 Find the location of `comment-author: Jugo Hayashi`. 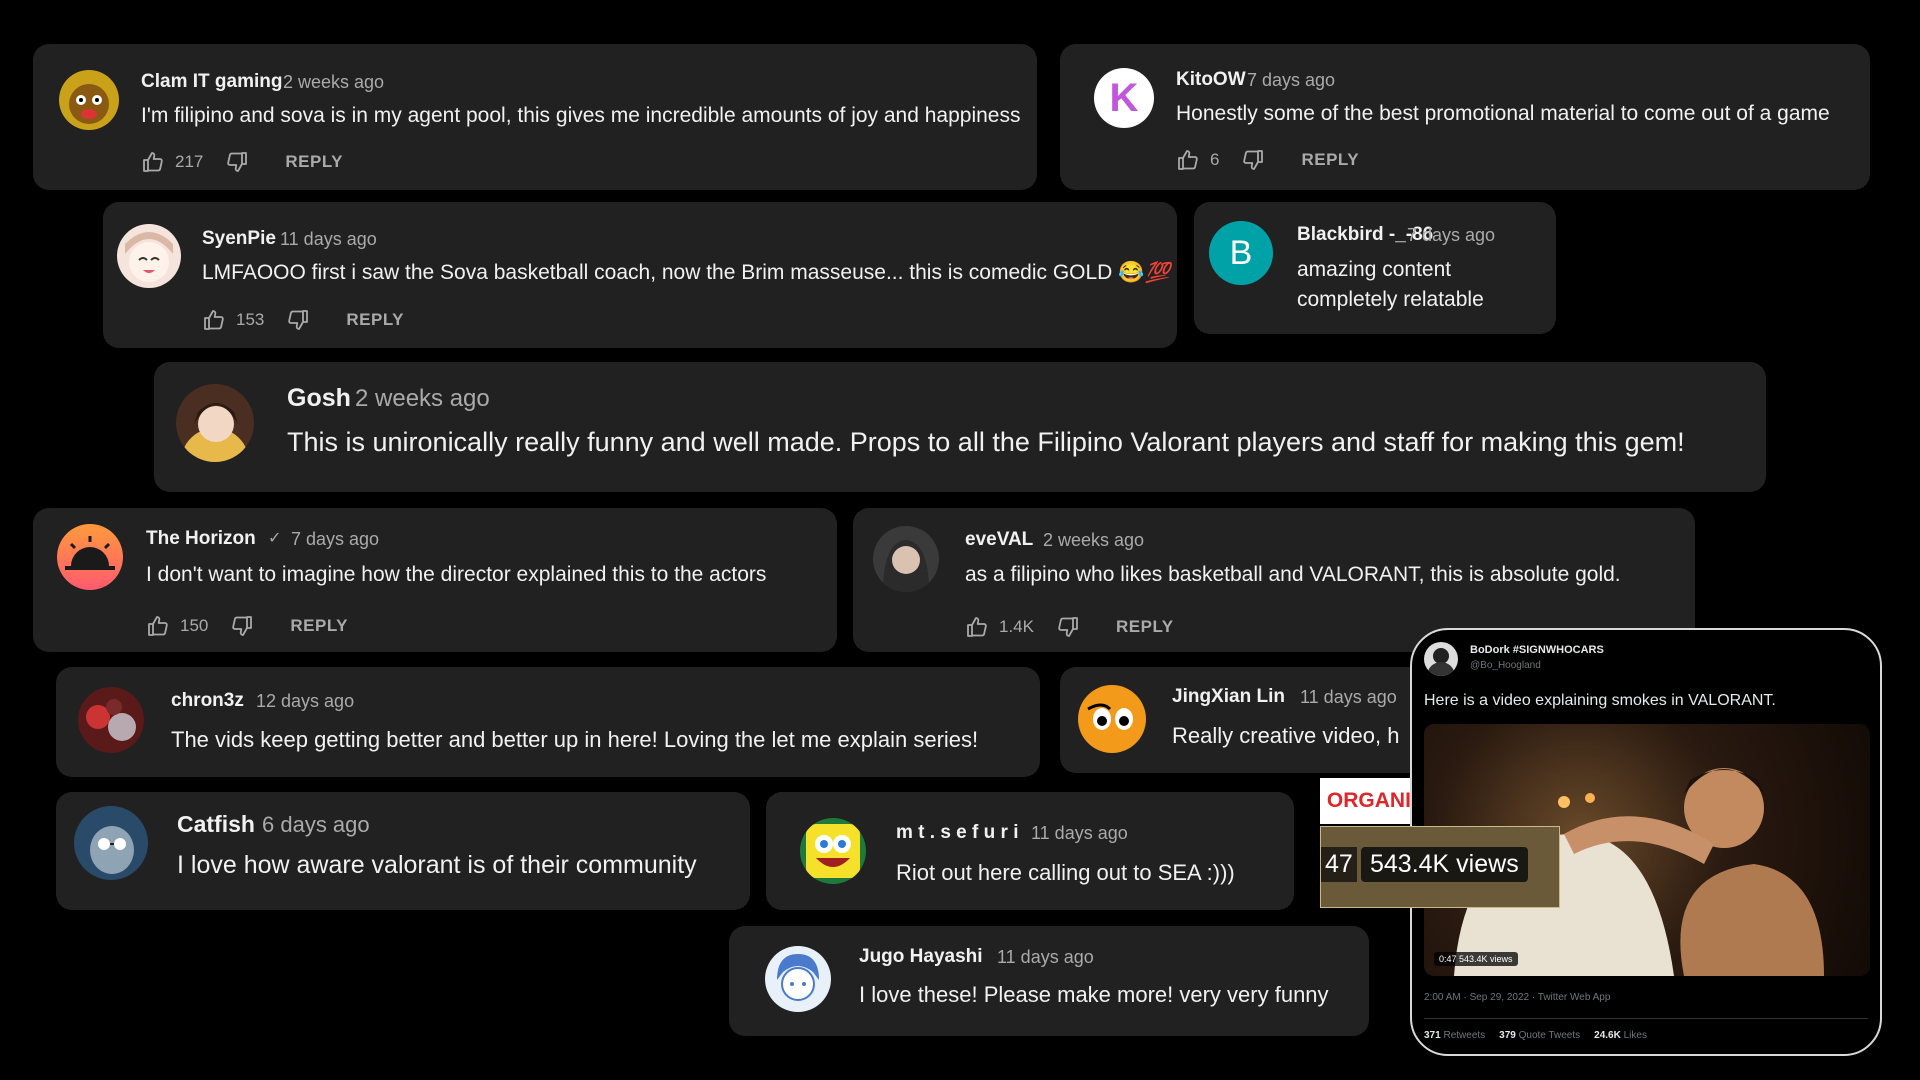

comment-author: Jugo Hayashi is located at coordinates (921, 957).